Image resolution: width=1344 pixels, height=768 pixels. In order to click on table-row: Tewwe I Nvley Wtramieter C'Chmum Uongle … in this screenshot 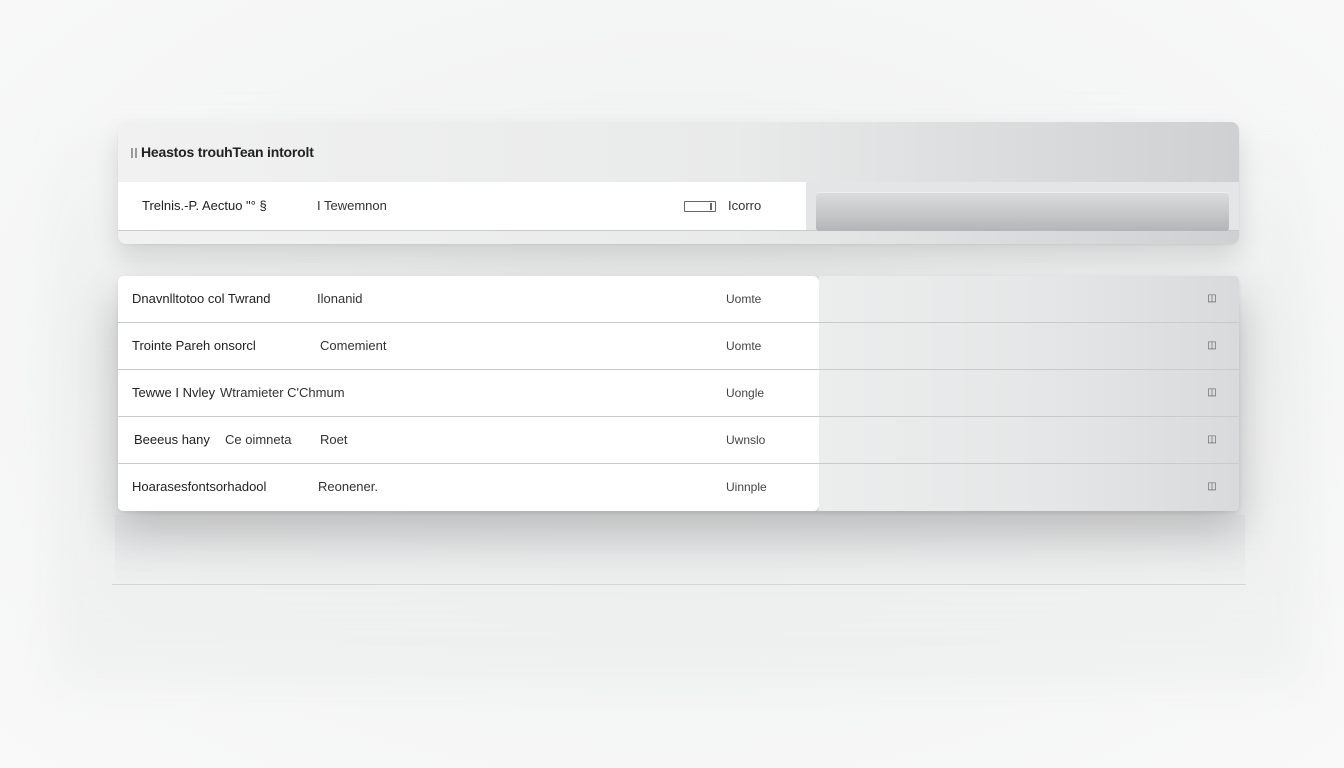, I will do `click(678, 393)`.